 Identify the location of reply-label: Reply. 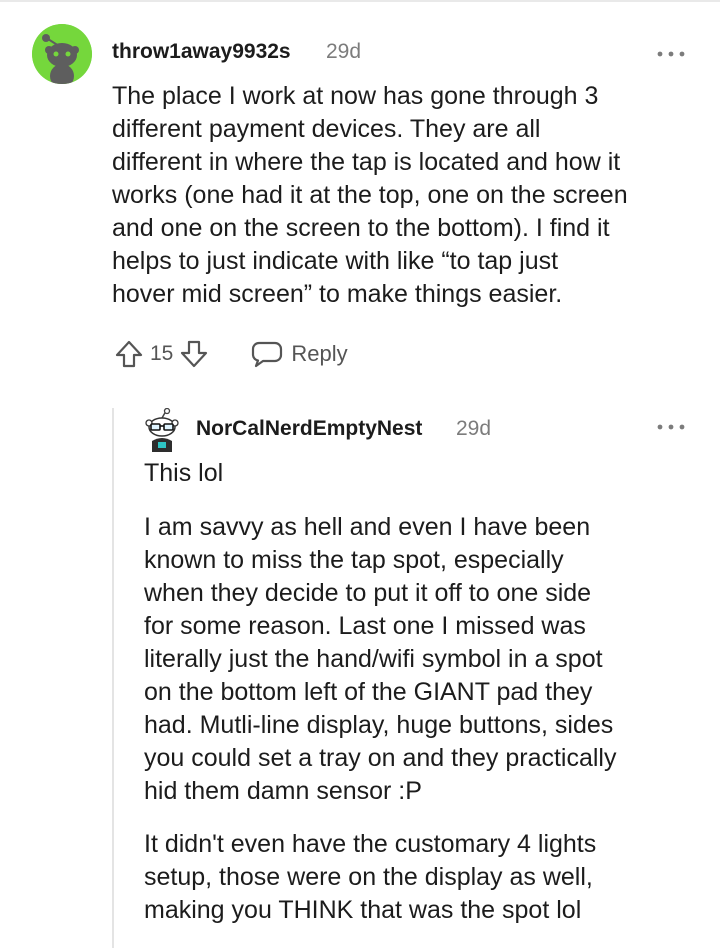
(319, 353).